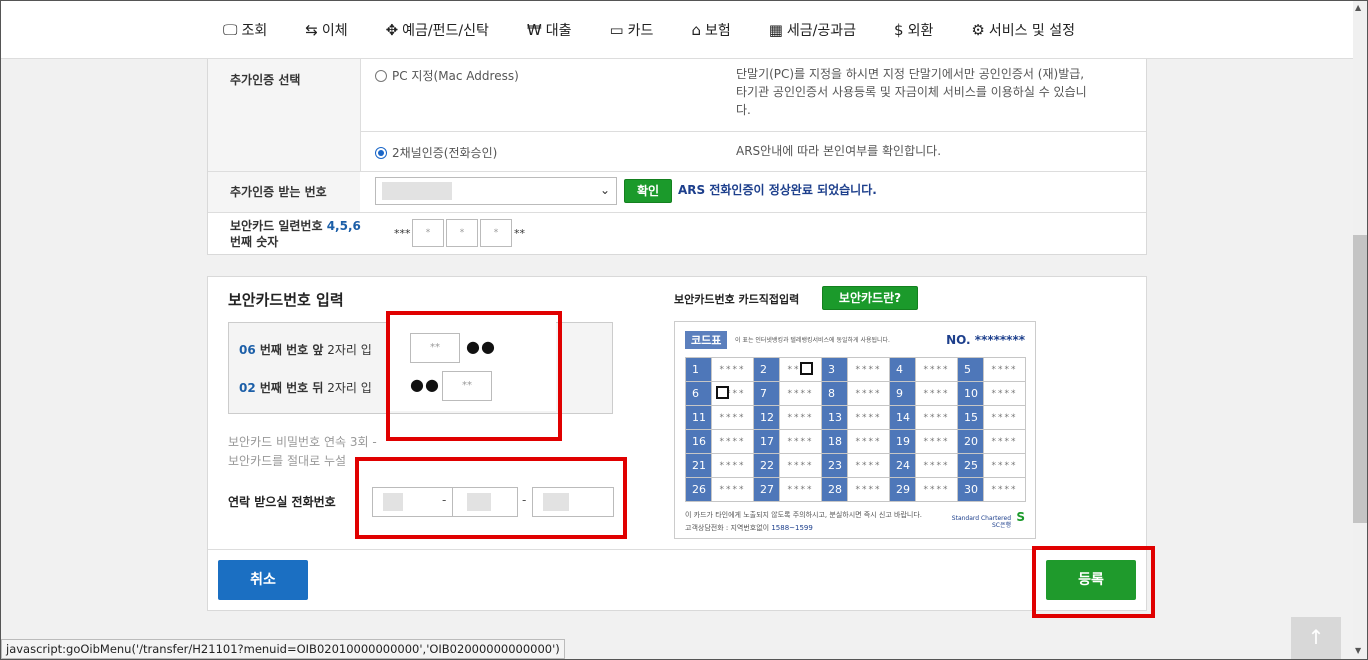 The image size is (1368, 660). What do you see at coordinates (766, 369) in the screenshot?
I see `card-cell-number: 2` at bounding box center [766, 369].